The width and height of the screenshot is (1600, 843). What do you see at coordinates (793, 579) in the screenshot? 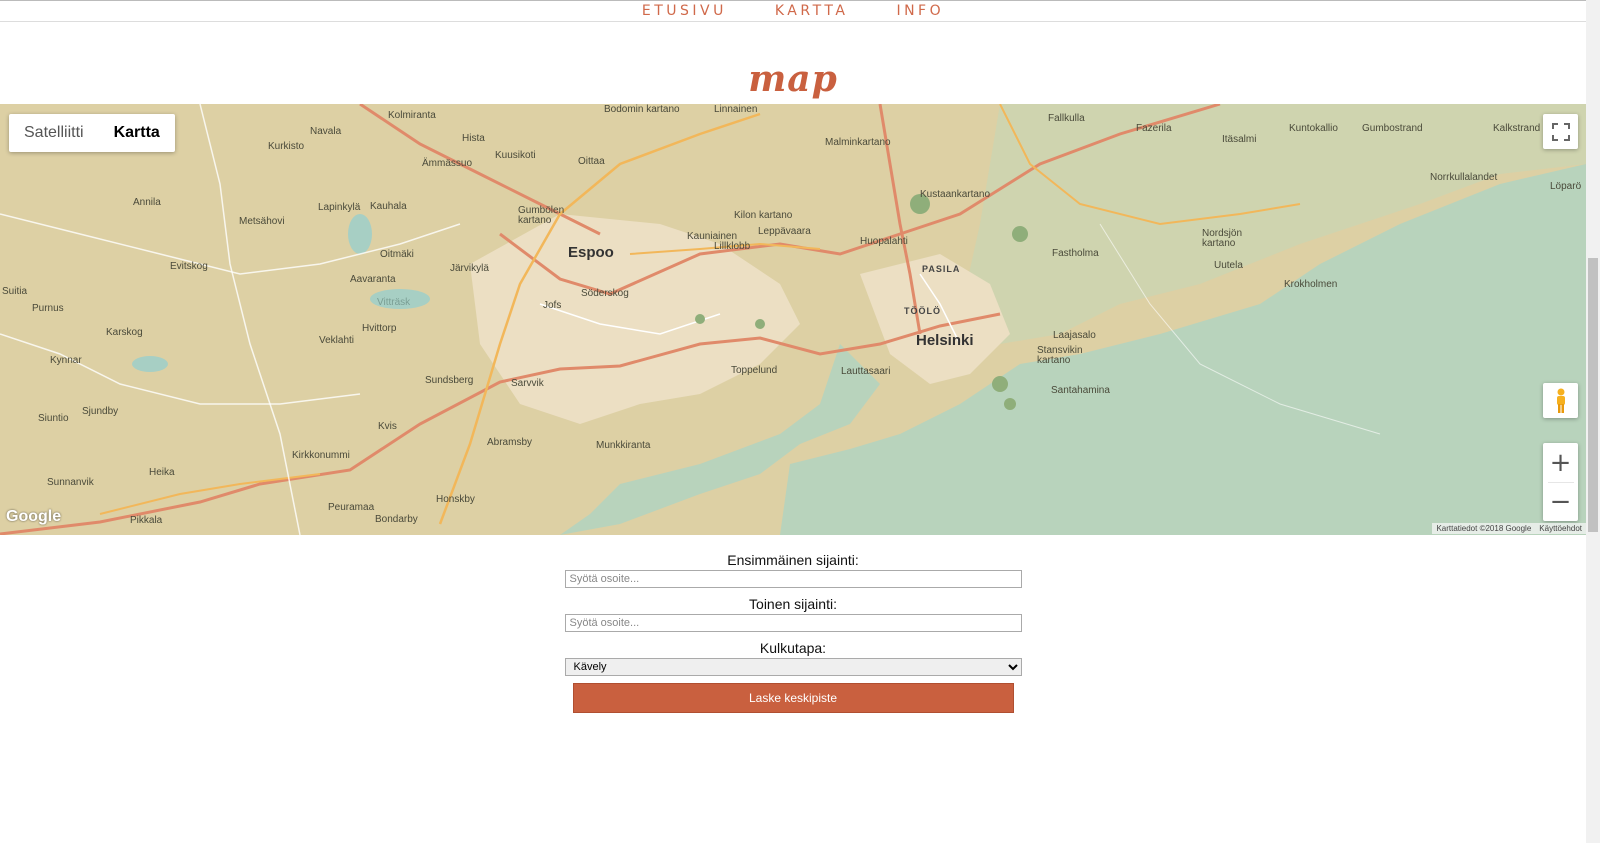
I see `first-location-input` at bounding box center [793, 579].